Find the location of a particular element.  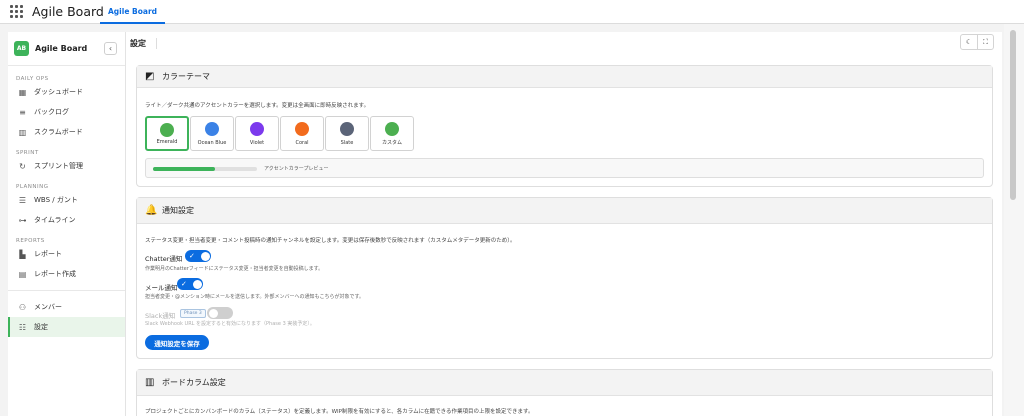

chatter-description: 作業明月のChatterフィードにステータス変更・担当者変更を自動投稿します。 is located at coordinates (234, 269).